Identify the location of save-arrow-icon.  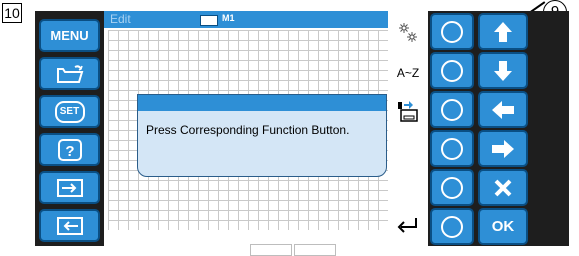
(69, 225).